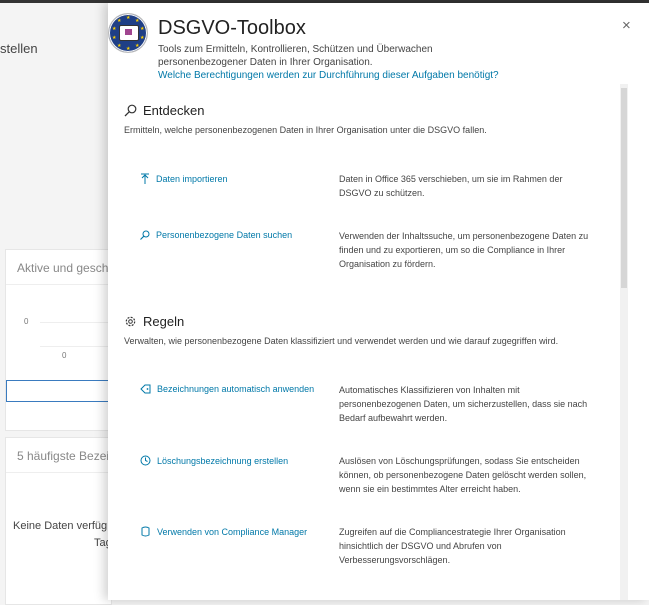 This screenshot has width=649, height=605. What do you see at coordinates (58, 340) in the screenshot?
I see `card-active-closed: Aktive und geschl 0 0` at bounding box center [58, 340].